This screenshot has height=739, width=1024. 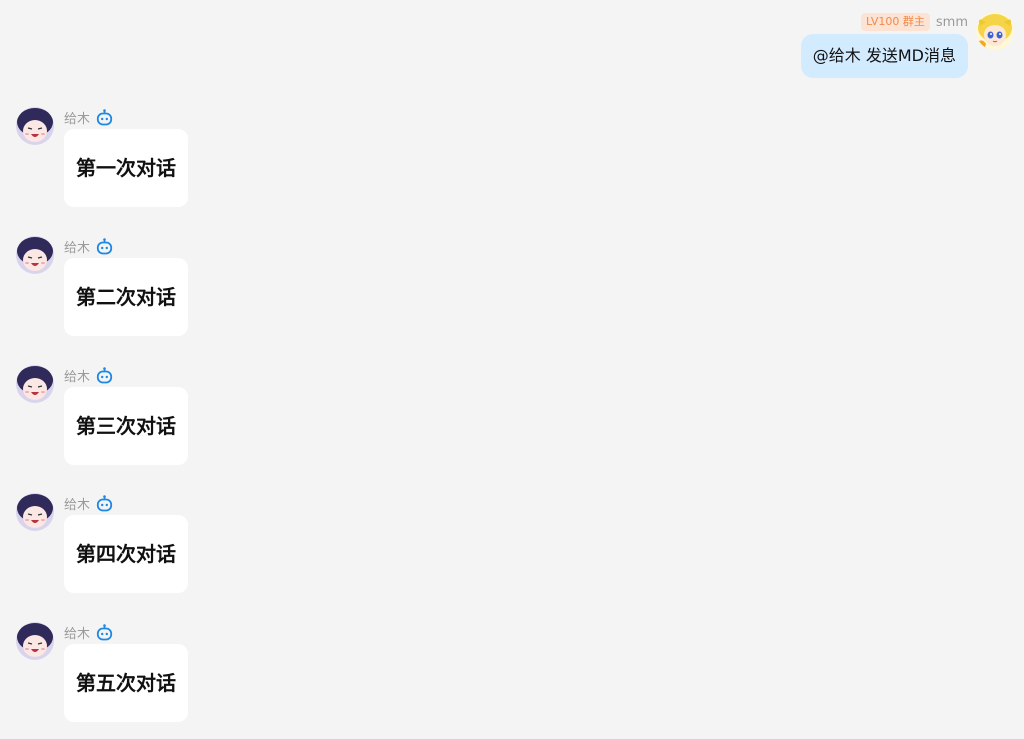 I want to click on sender-avatar, so click(x=995, y=31).